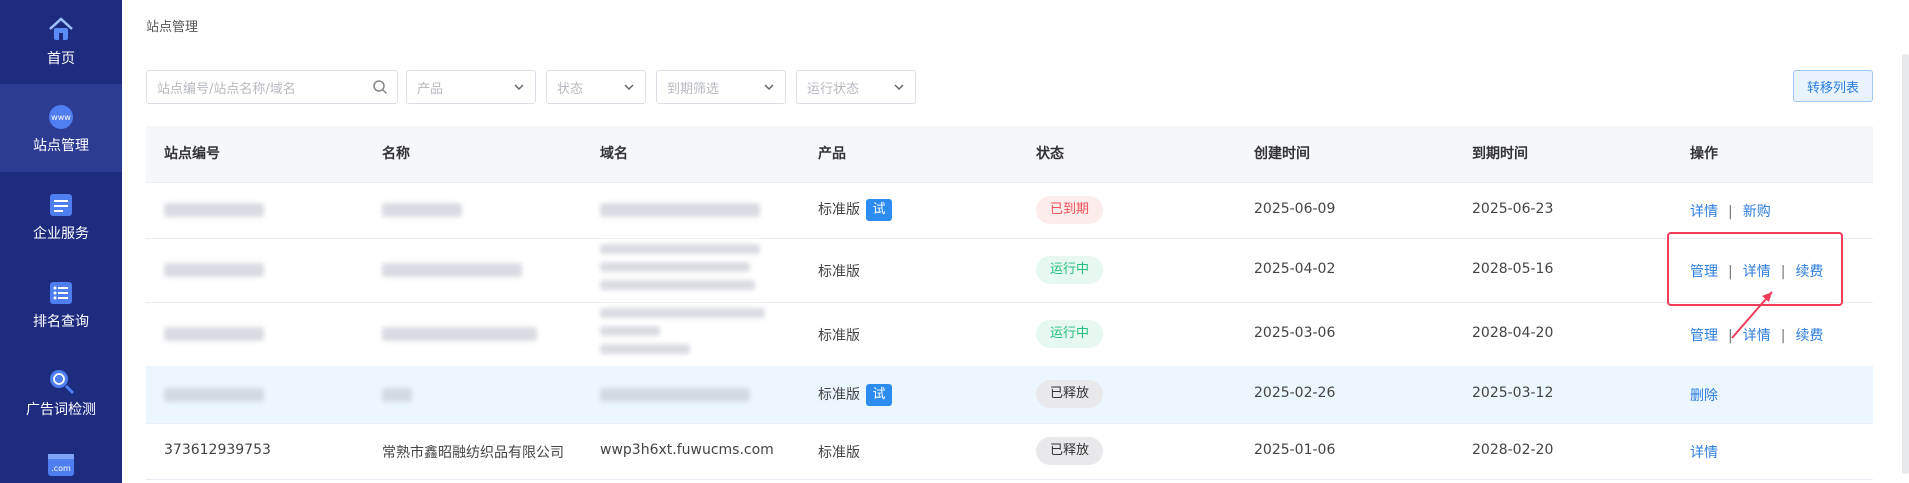 The image size is (1909, 483). I want to click on created-date: 2025-04-02, so click(1295, 269).